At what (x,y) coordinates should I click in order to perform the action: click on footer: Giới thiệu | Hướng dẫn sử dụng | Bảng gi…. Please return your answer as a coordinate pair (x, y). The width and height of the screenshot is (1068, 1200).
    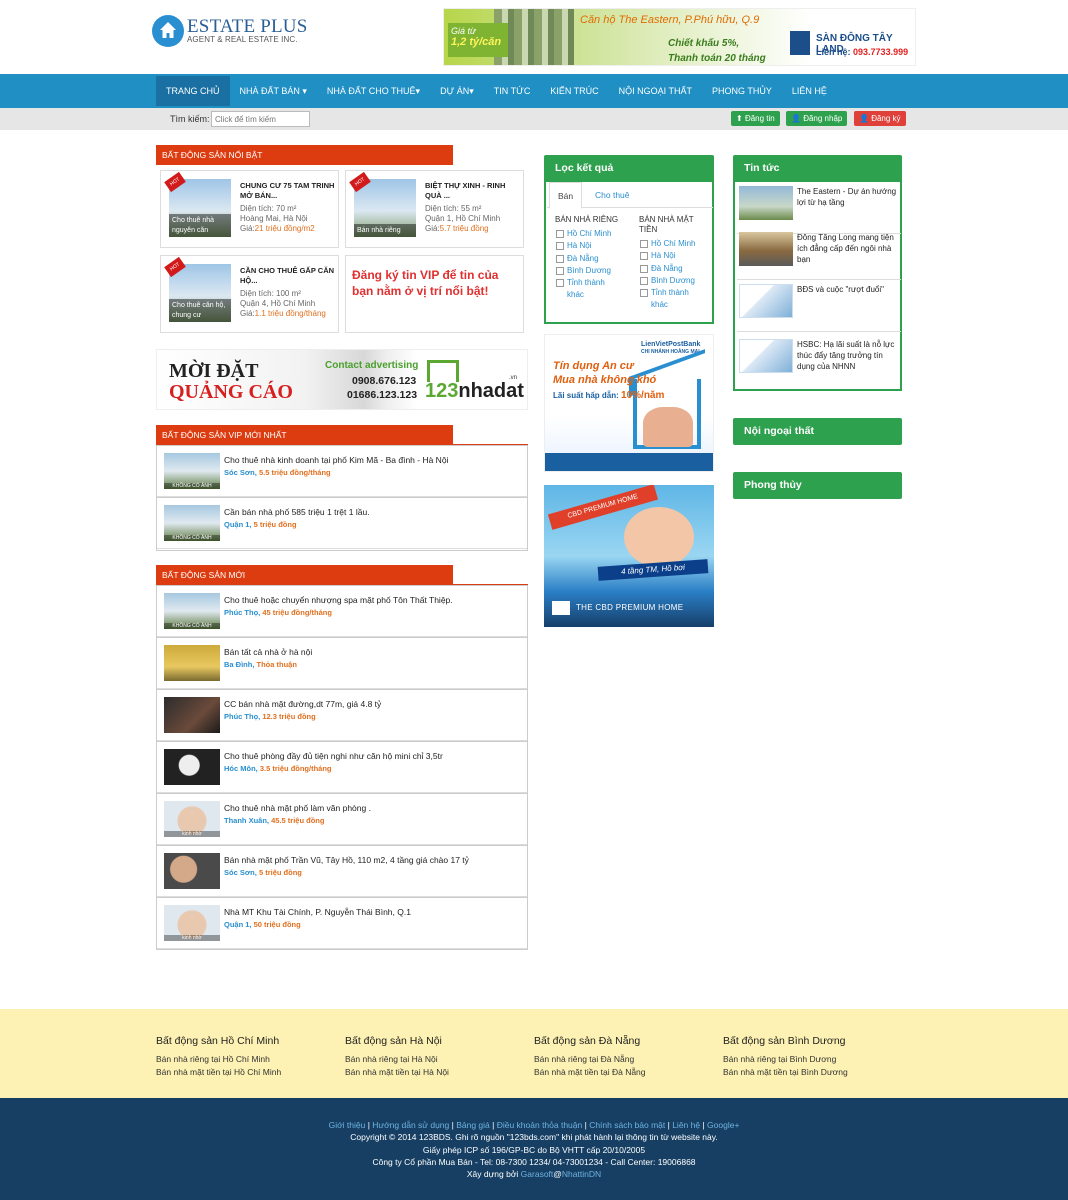
    Looking at the image, I should click on (534, 1149).